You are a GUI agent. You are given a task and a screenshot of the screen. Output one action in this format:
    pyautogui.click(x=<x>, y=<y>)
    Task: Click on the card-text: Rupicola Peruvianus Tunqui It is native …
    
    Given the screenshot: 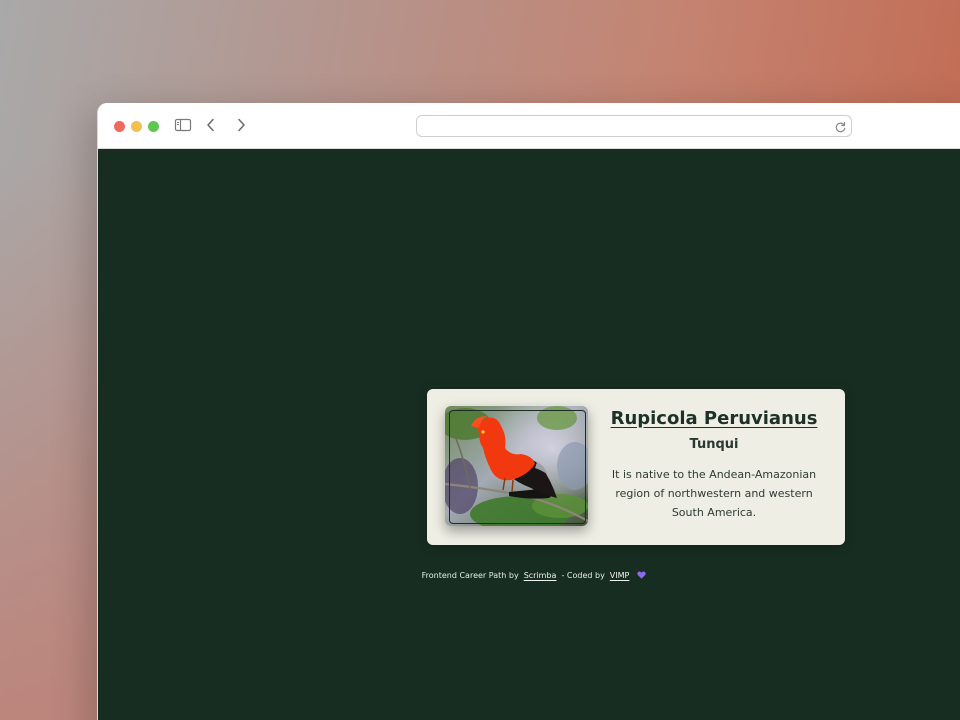 What is the action you would take?
    pyautogui.click(x=714, y=464)
    